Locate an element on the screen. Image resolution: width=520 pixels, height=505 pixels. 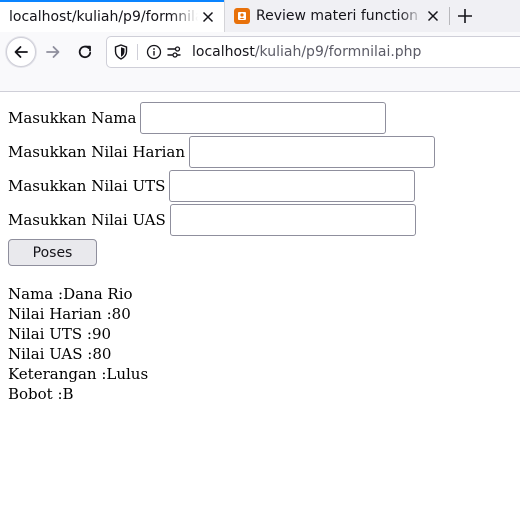
result-nama: Nama :Dana Rio is located at coordinates (260, 294).